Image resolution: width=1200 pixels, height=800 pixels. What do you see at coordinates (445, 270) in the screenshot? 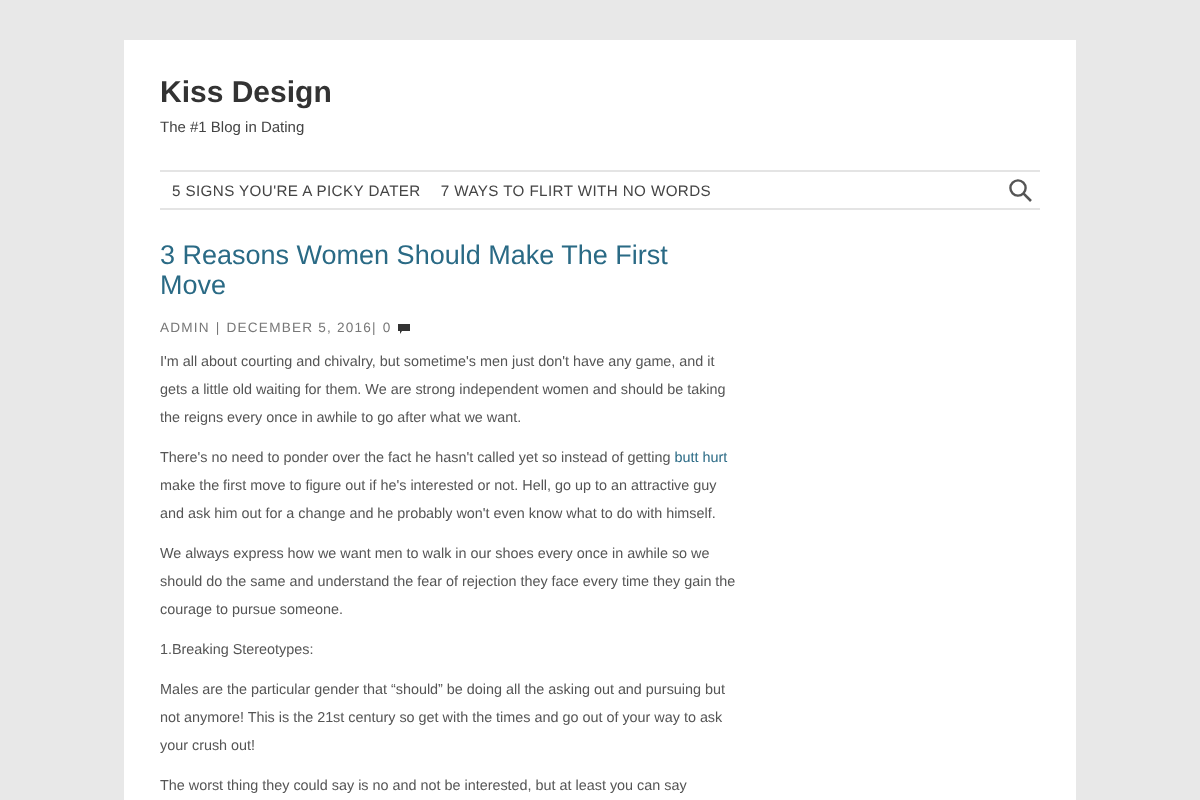
I see `post-title: 3 Reasons Women Should Make The First Move` at bounding box center [445, 270].